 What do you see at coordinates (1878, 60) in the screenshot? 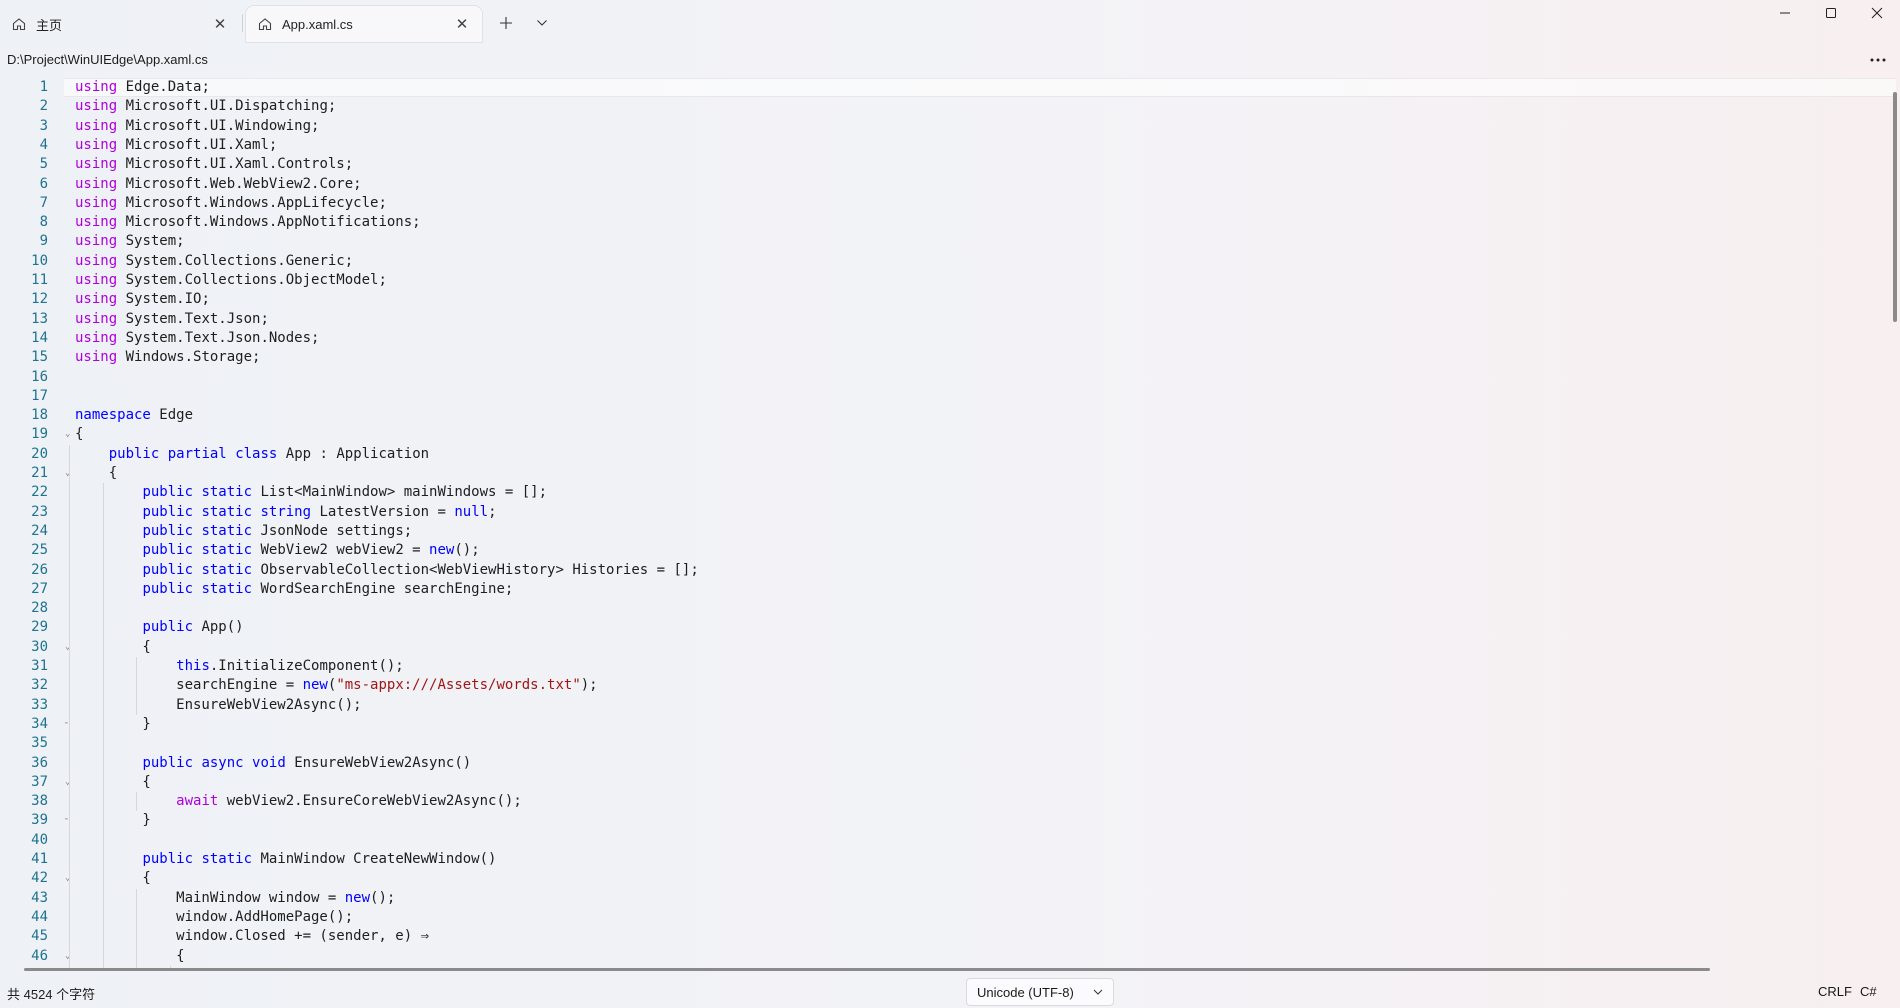
I see `more-options-button` at bounding box center [1878, 60].